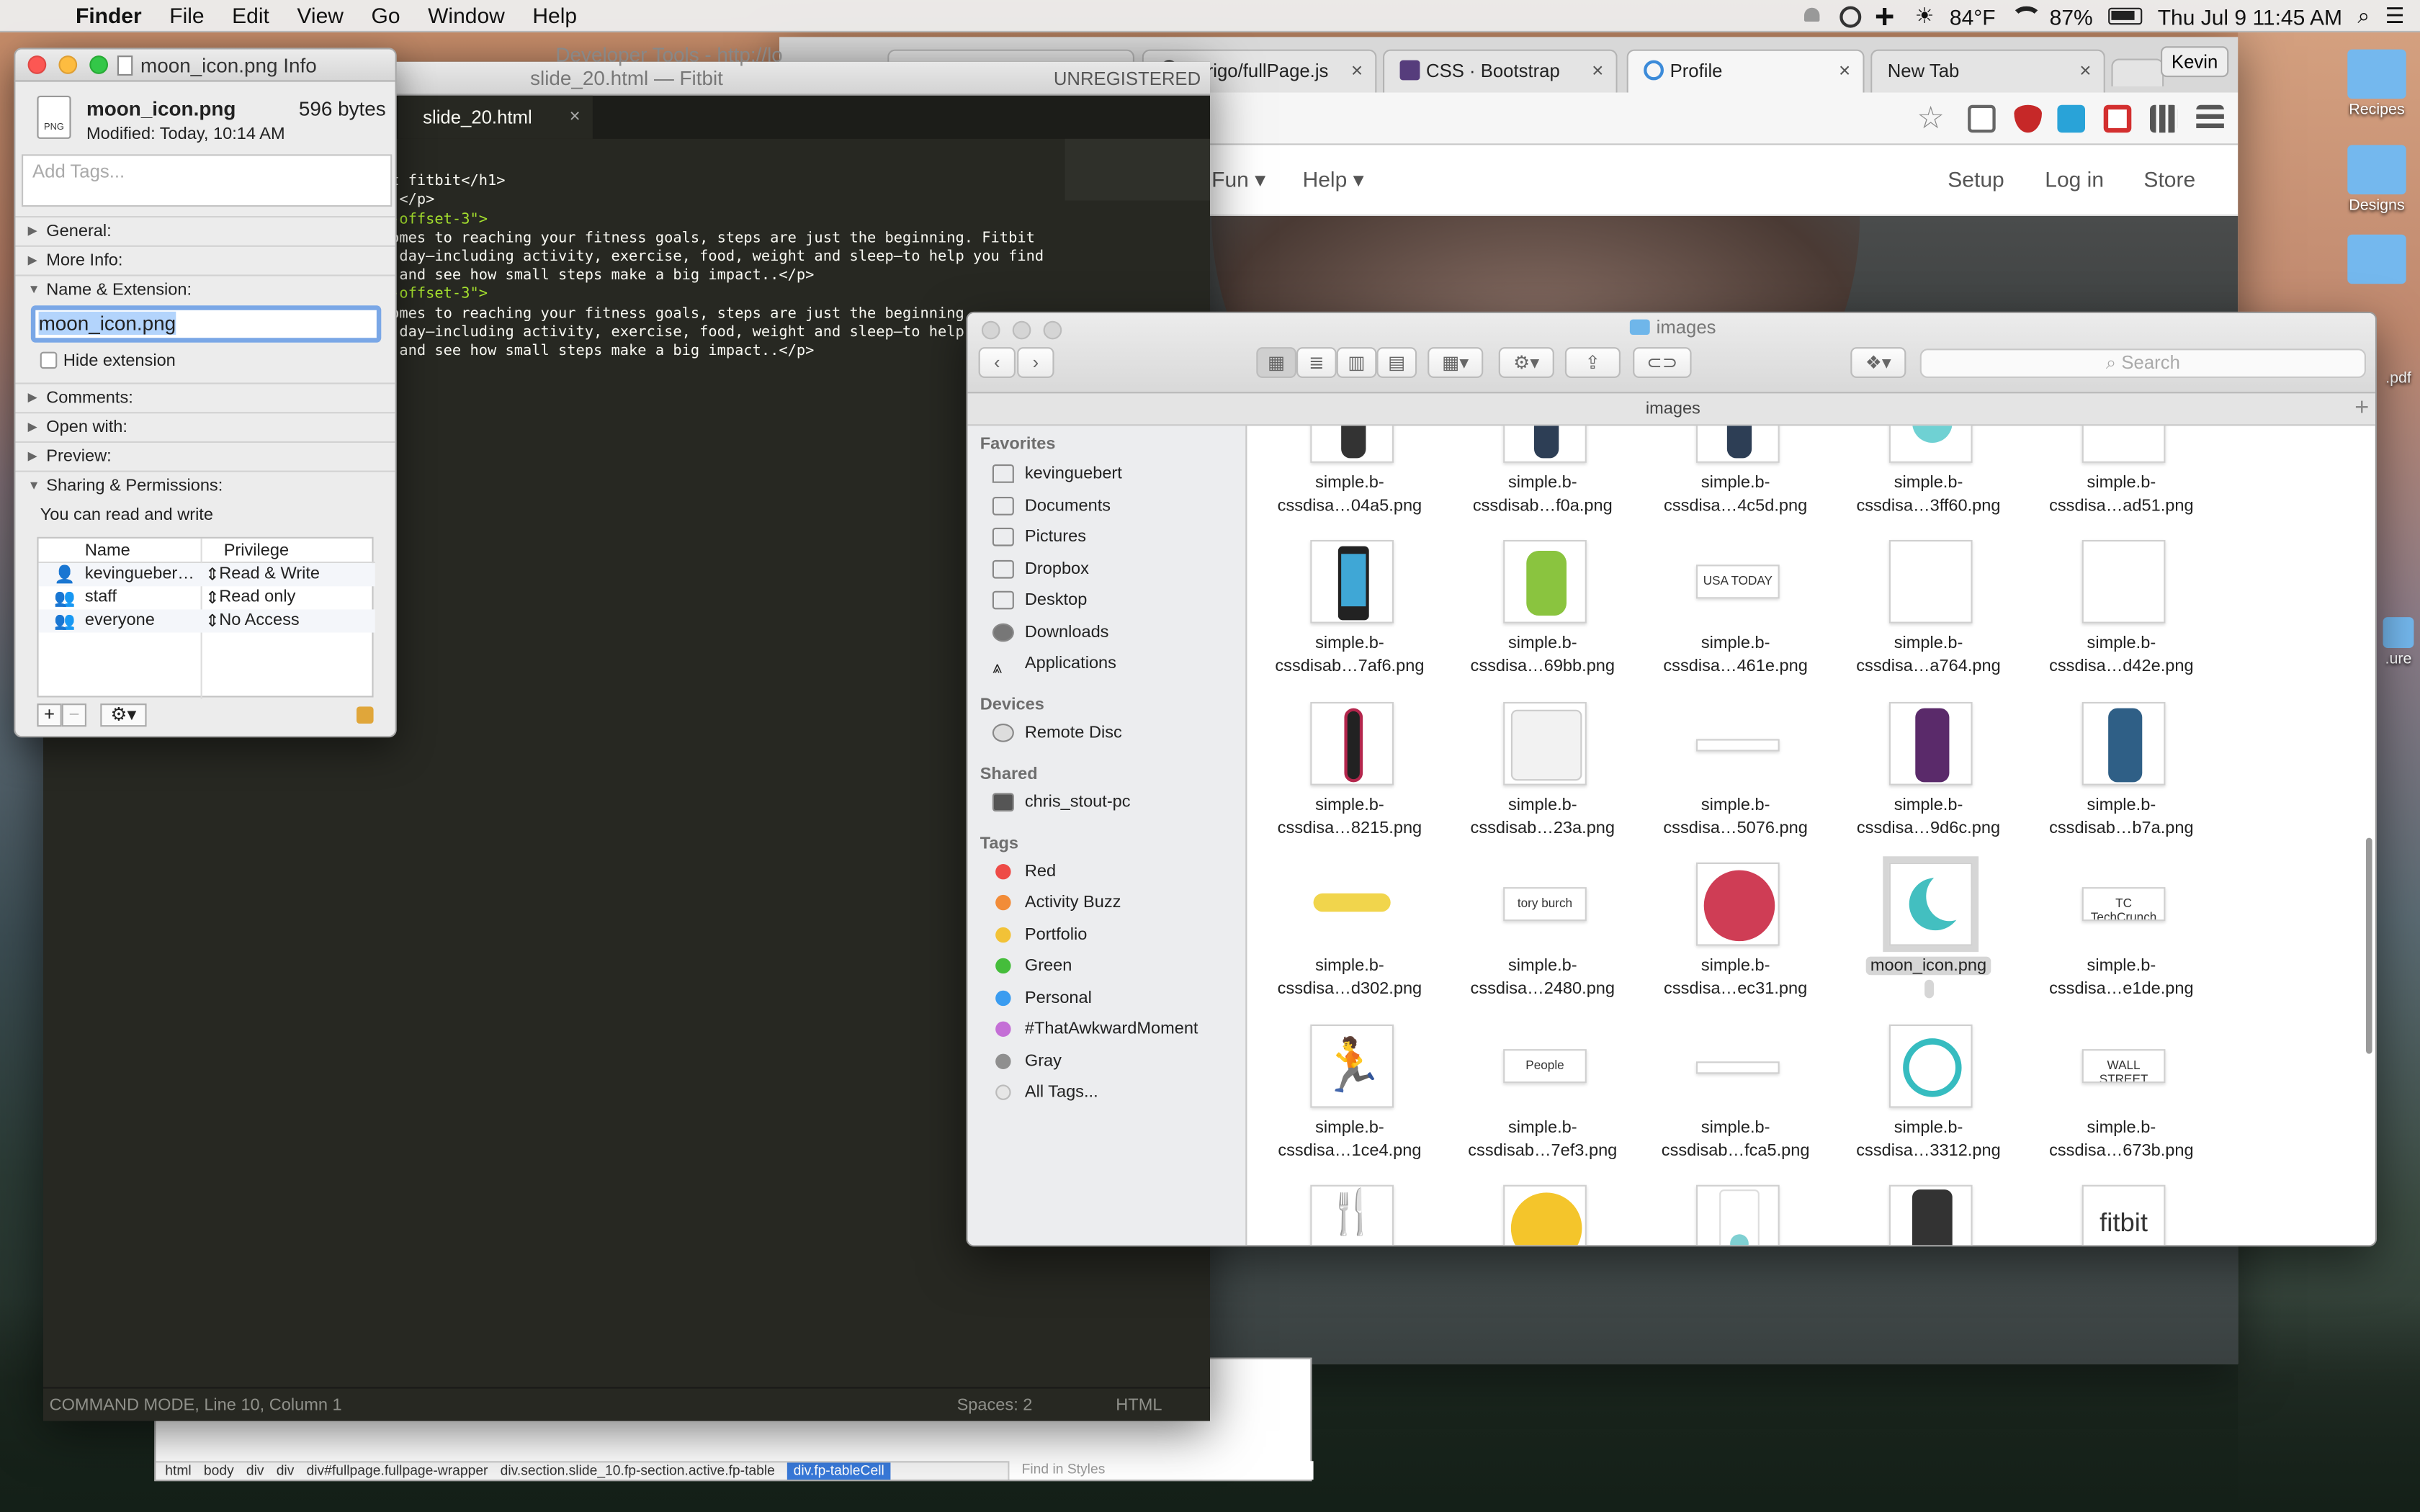  Describe the element at coordinates (1500, 71) in the screenshot. I see `chrome-tab-bootstrap: CSS · Bootstrap ×` at that location.